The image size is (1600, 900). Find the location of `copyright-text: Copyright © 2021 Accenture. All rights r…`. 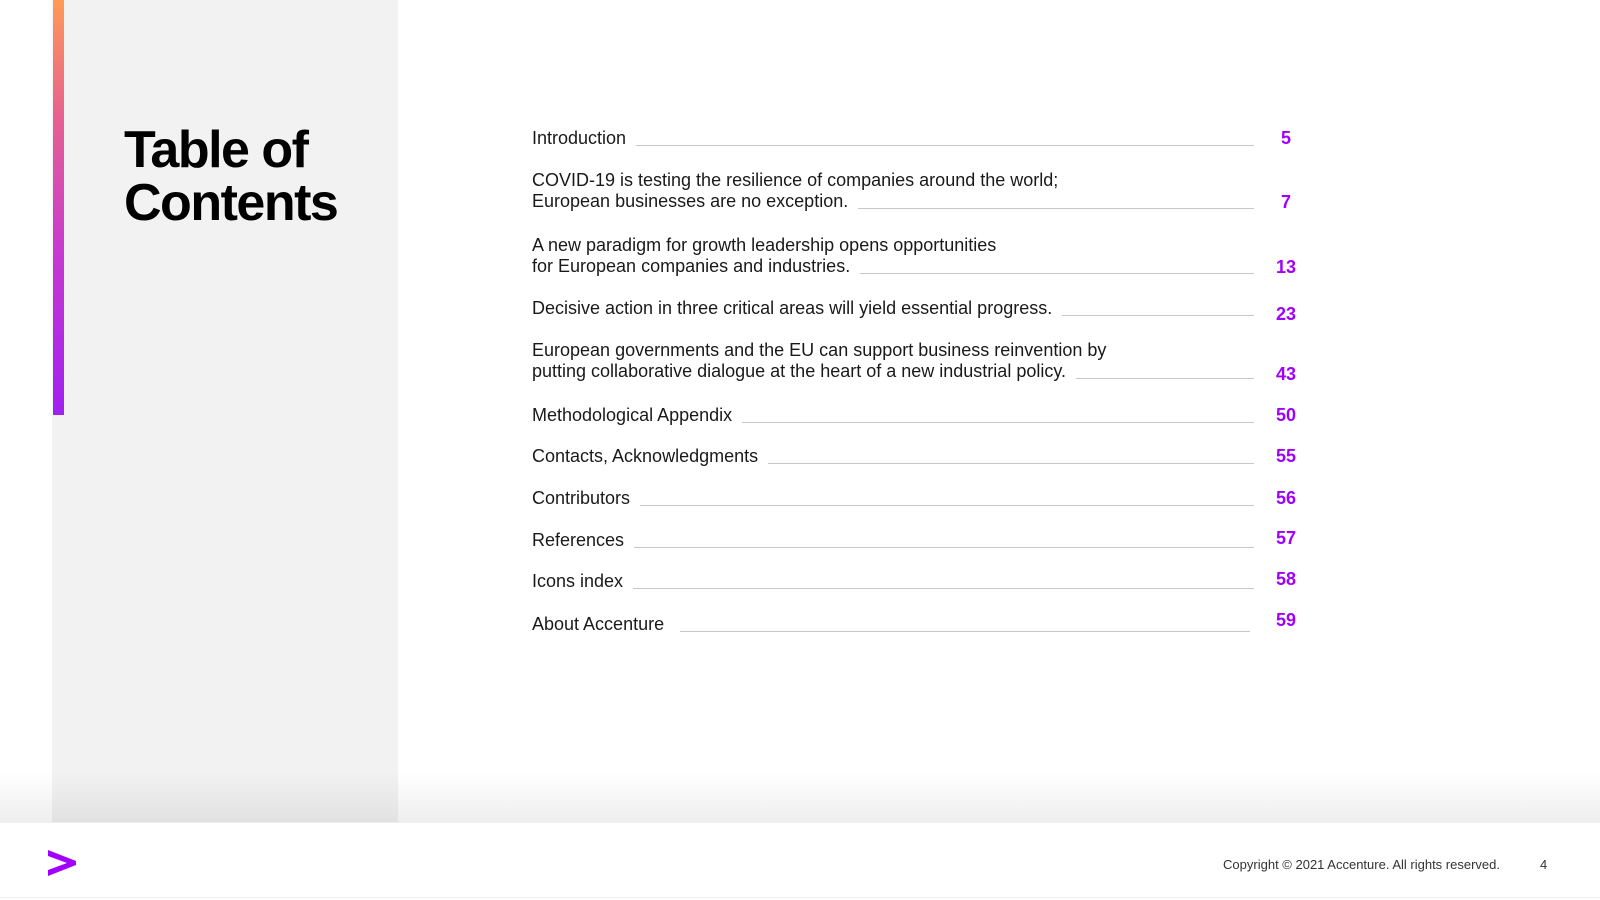

copyright-text: Copyright © 2021 Accenture. All rights r… is located at coordinates (1361, 864).